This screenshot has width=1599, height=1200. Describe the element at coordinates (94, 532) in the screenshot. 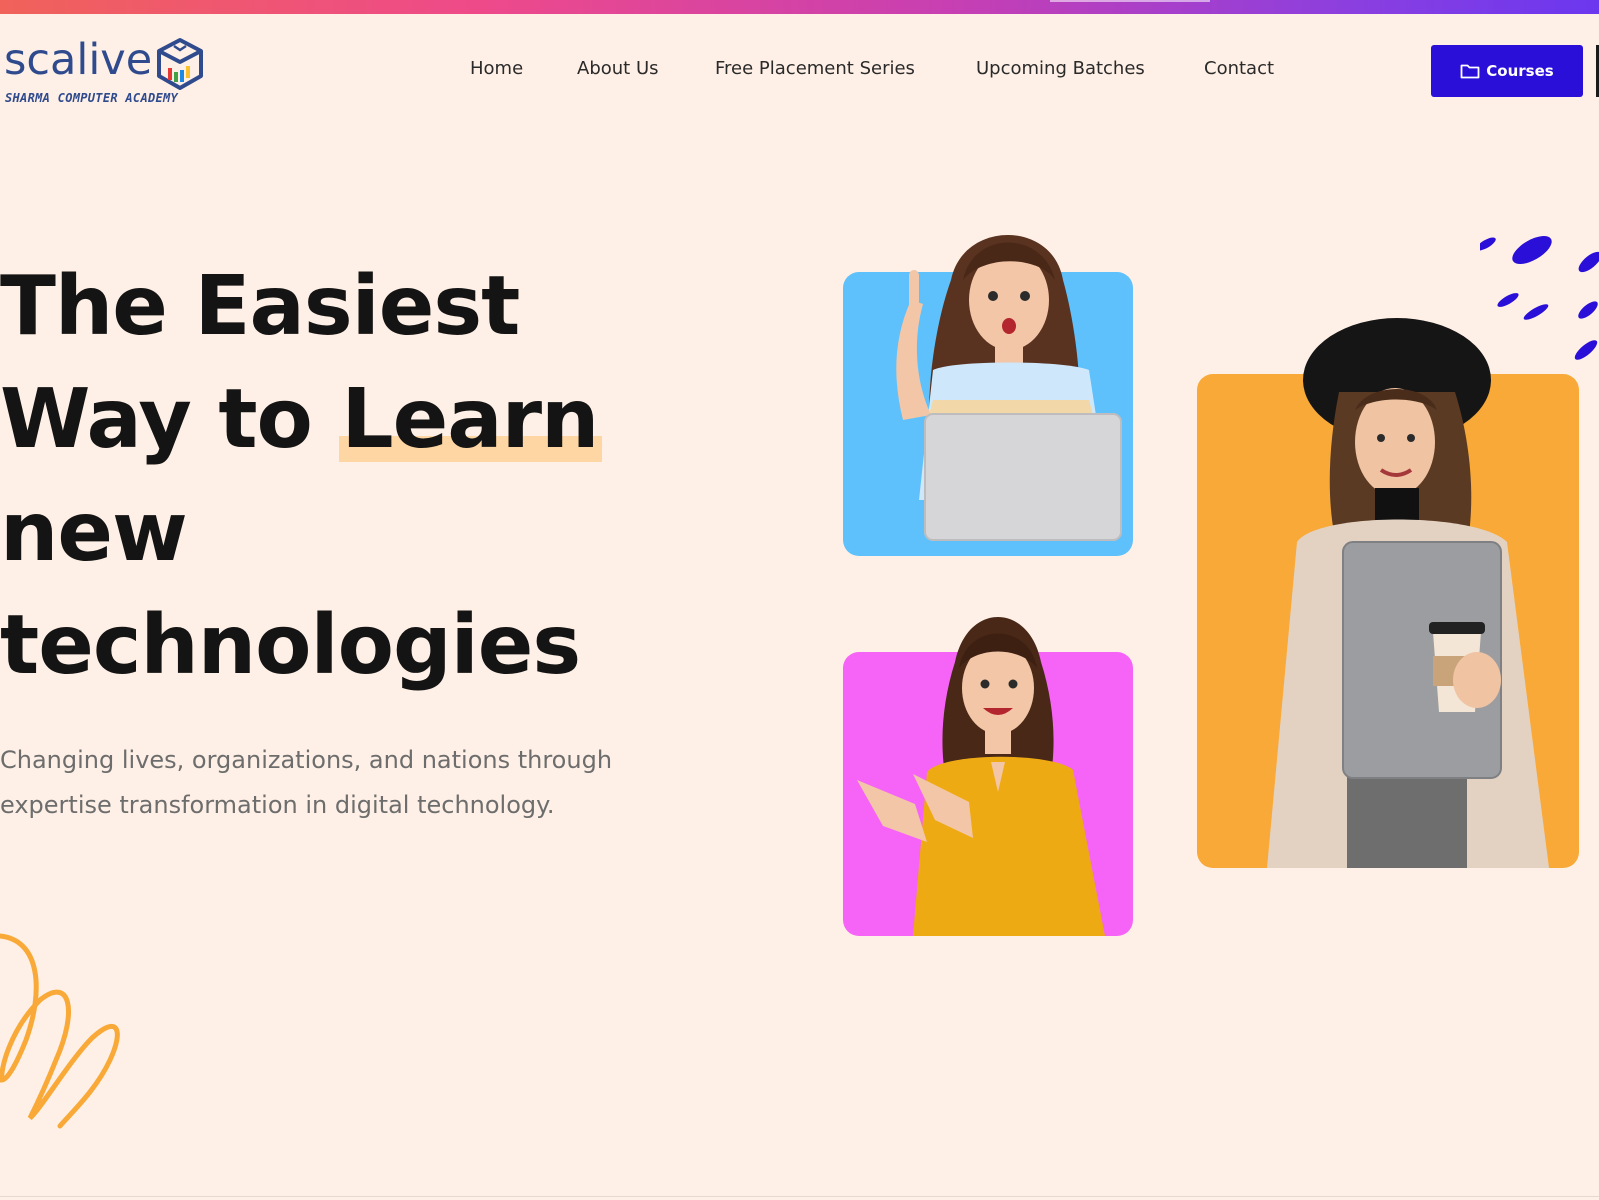

I see `headline-line-3: new` at that location.